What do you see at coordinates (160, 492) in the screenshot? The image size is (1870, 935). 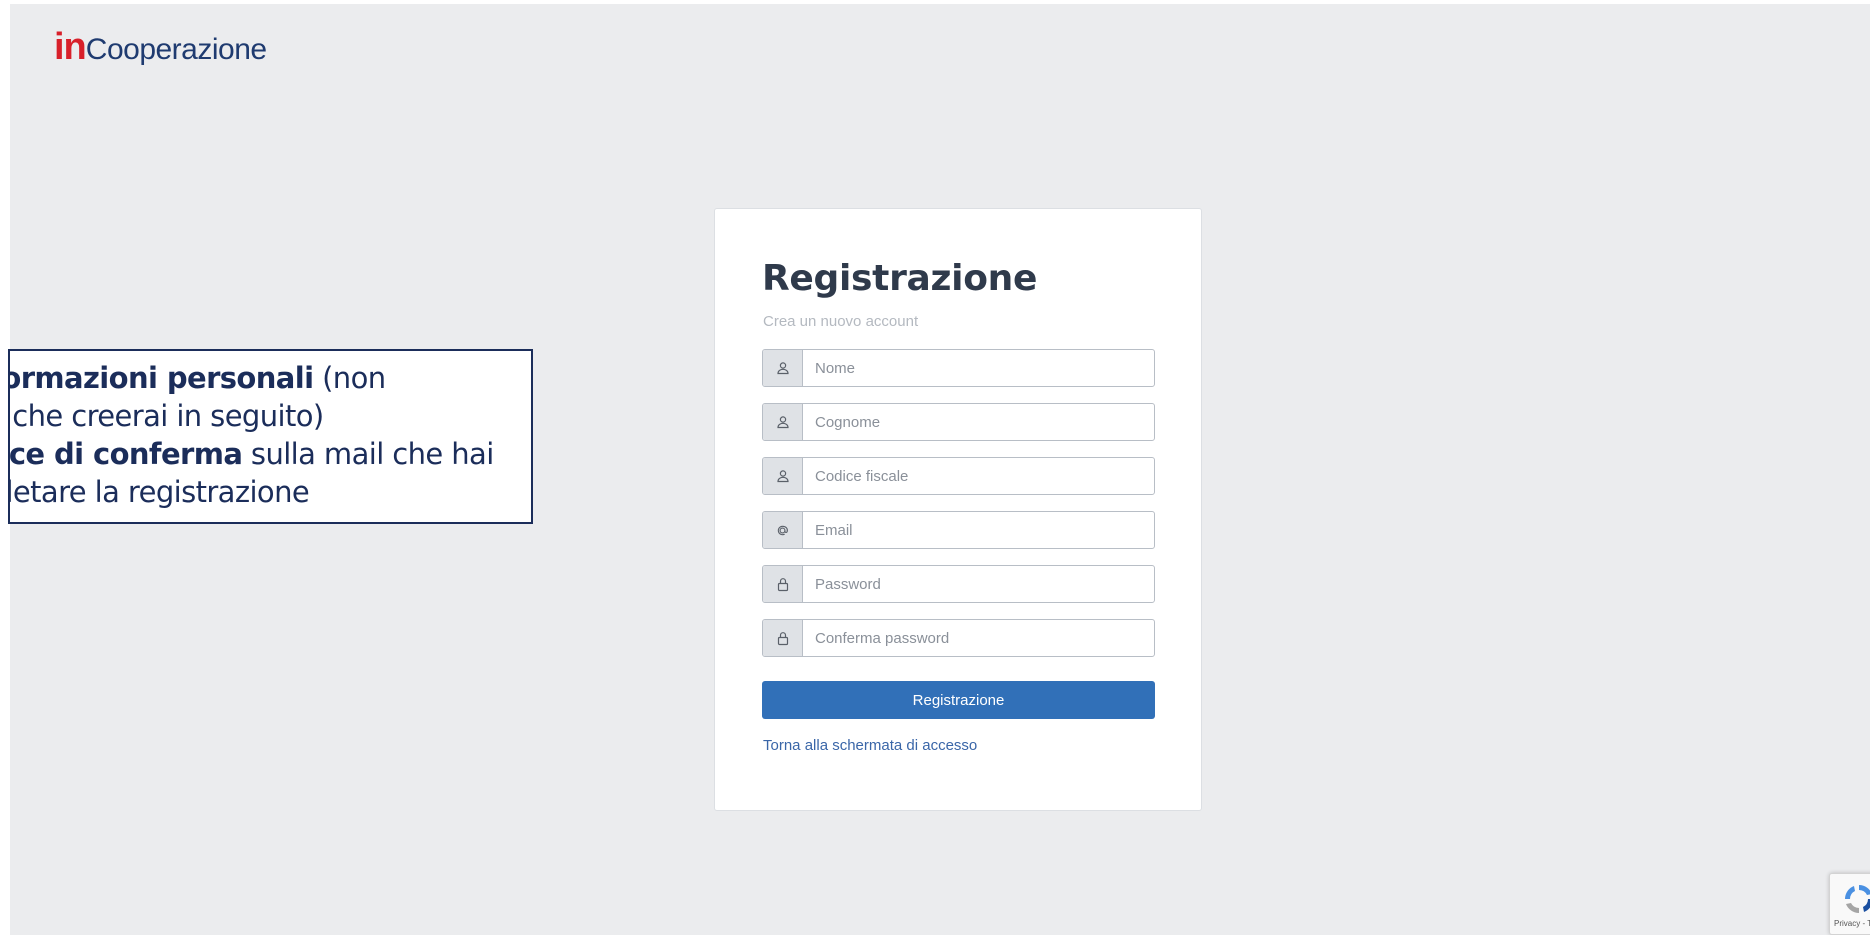 I see `callout-line-4: mpletare la registrazione` at bounding box center [160, 492].